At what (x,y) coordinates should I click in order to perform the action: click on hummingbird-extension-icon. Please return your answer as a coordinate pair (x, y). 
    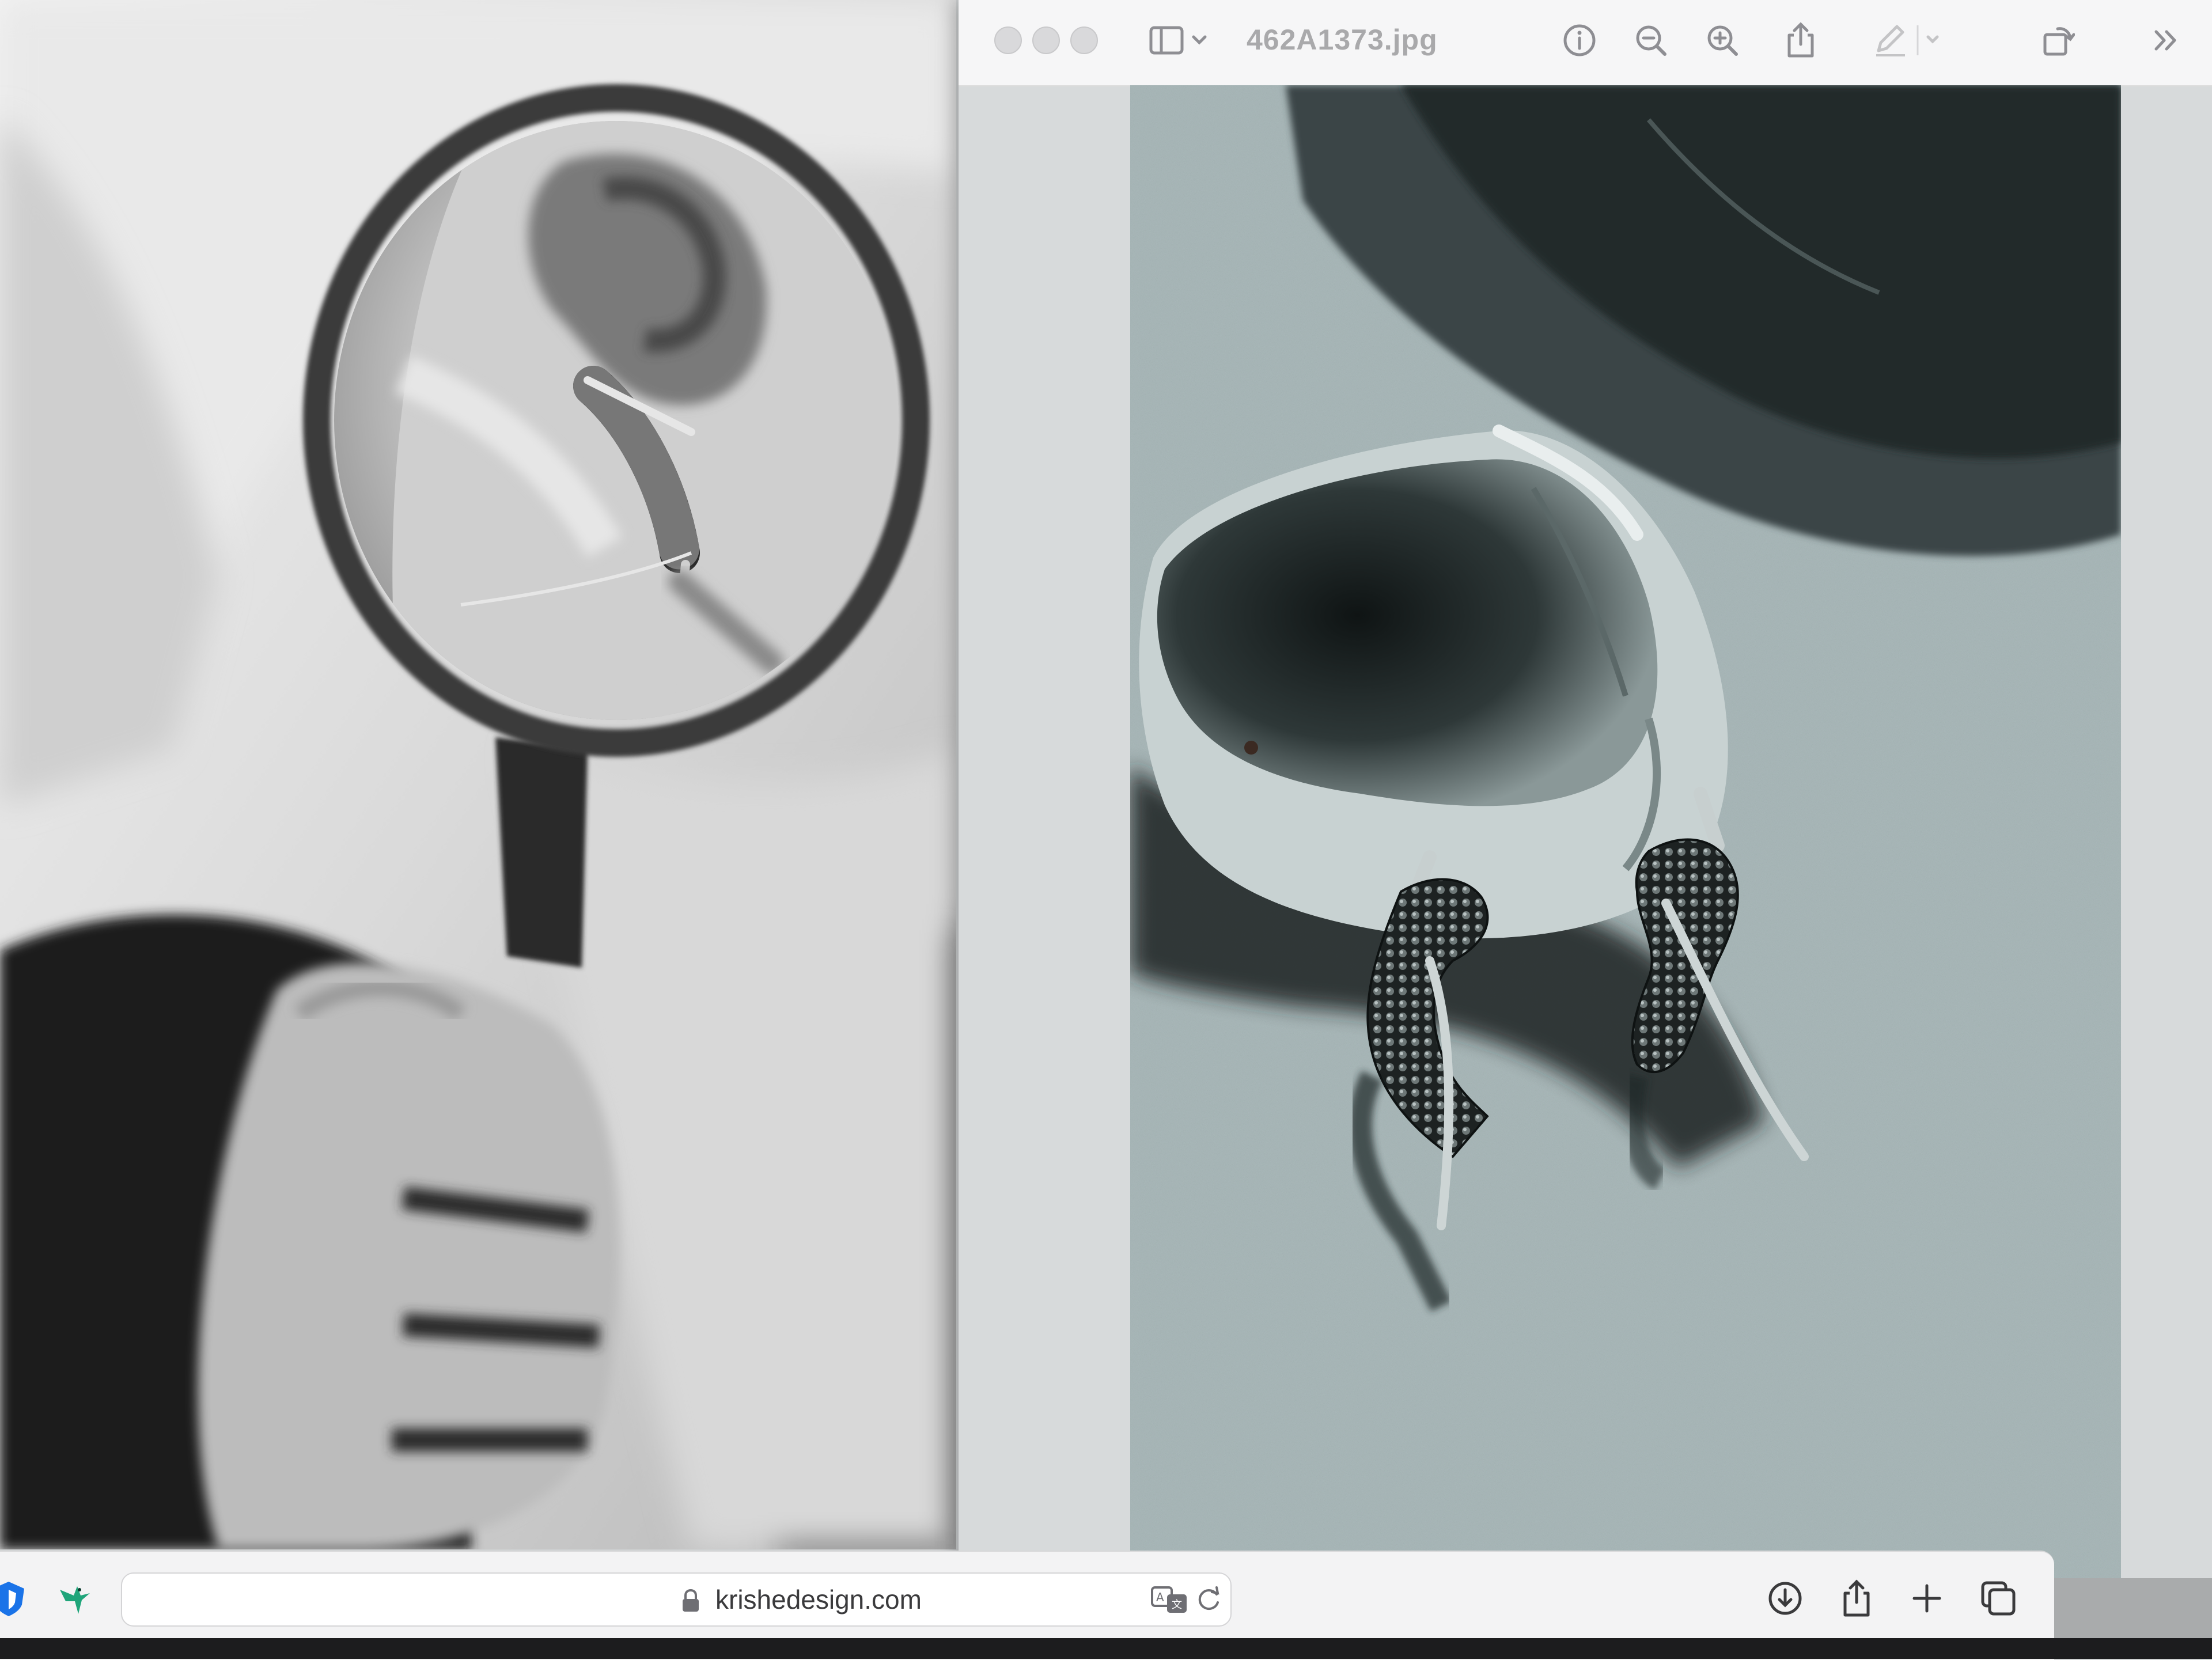
    Looking at the image, I should click on (74, 1598).